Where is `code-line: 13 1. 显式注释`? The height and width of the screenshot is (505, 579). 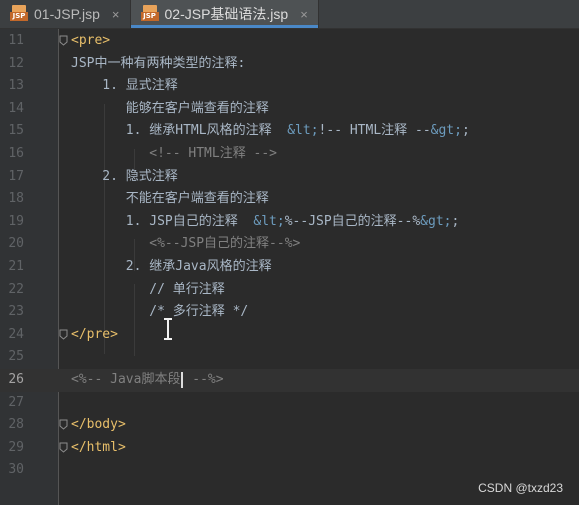
code-line: 13 1. 显式注释 is located at coordinates (289, 86).